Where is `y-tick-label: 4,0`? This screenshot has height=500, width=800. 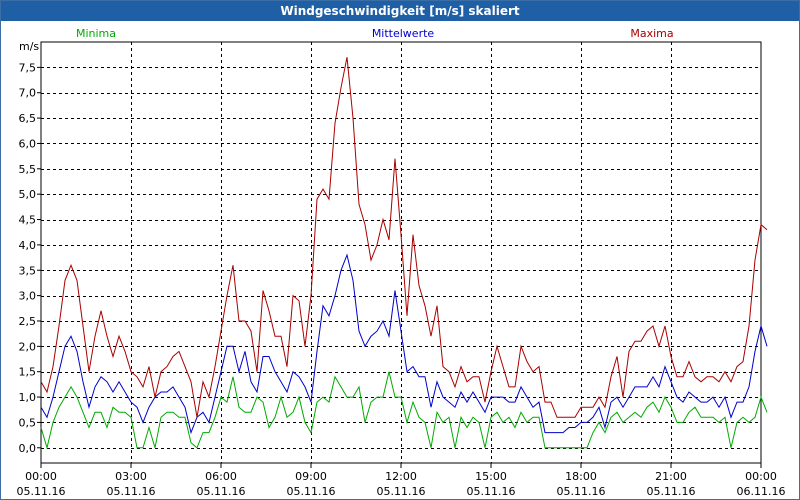 y-tick-label: 4,0 is located at coordinates (28, 245).